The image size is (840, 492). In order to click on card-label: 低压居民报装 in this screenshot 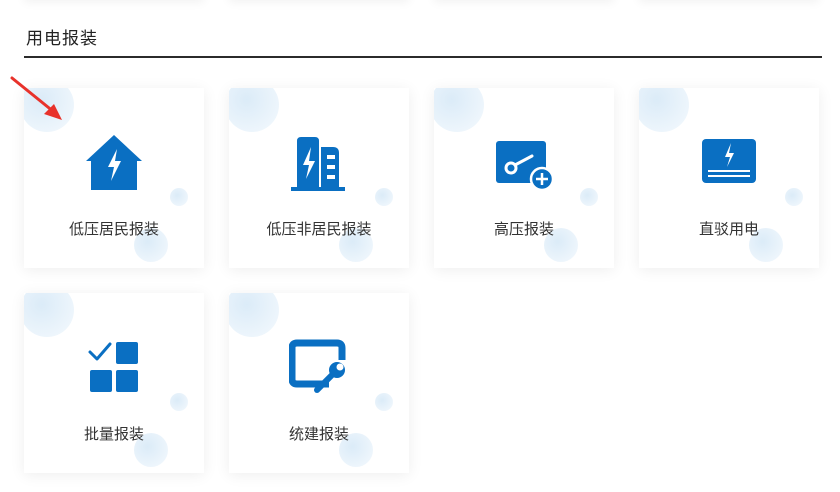, I will do `click(113, 229)`.